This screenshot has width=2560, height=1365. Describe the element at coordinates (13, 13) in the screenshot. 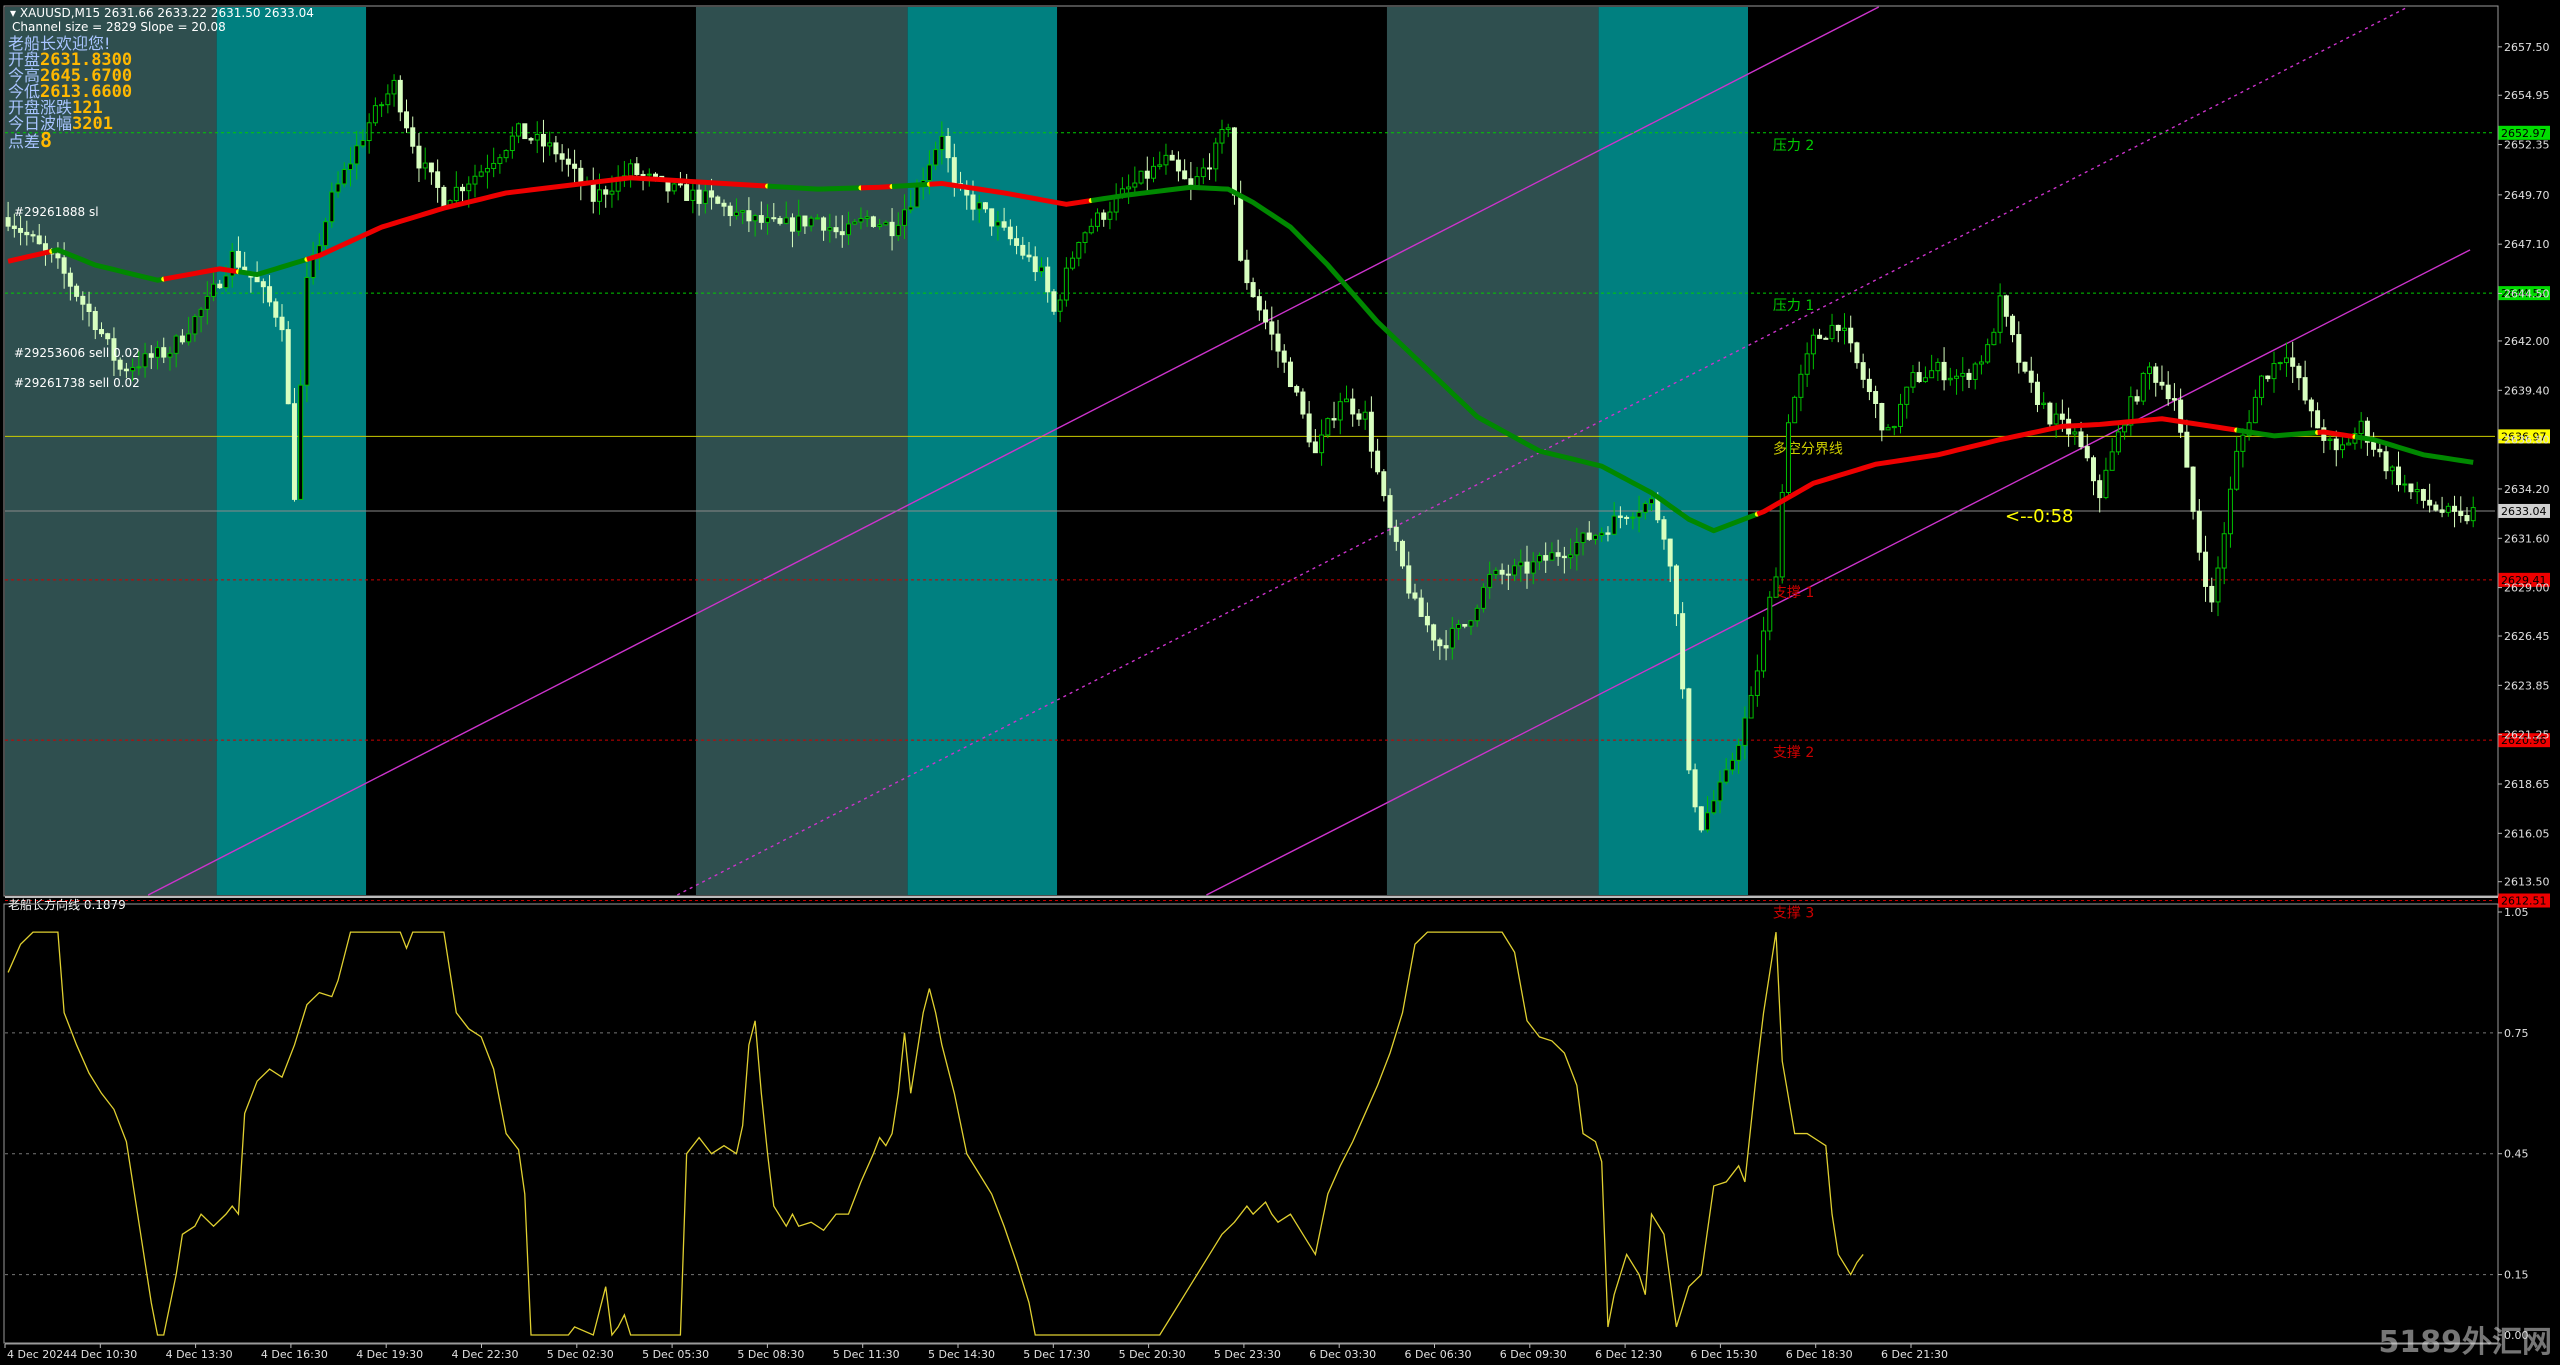

I see `collapse-icon: ▾` at that location.